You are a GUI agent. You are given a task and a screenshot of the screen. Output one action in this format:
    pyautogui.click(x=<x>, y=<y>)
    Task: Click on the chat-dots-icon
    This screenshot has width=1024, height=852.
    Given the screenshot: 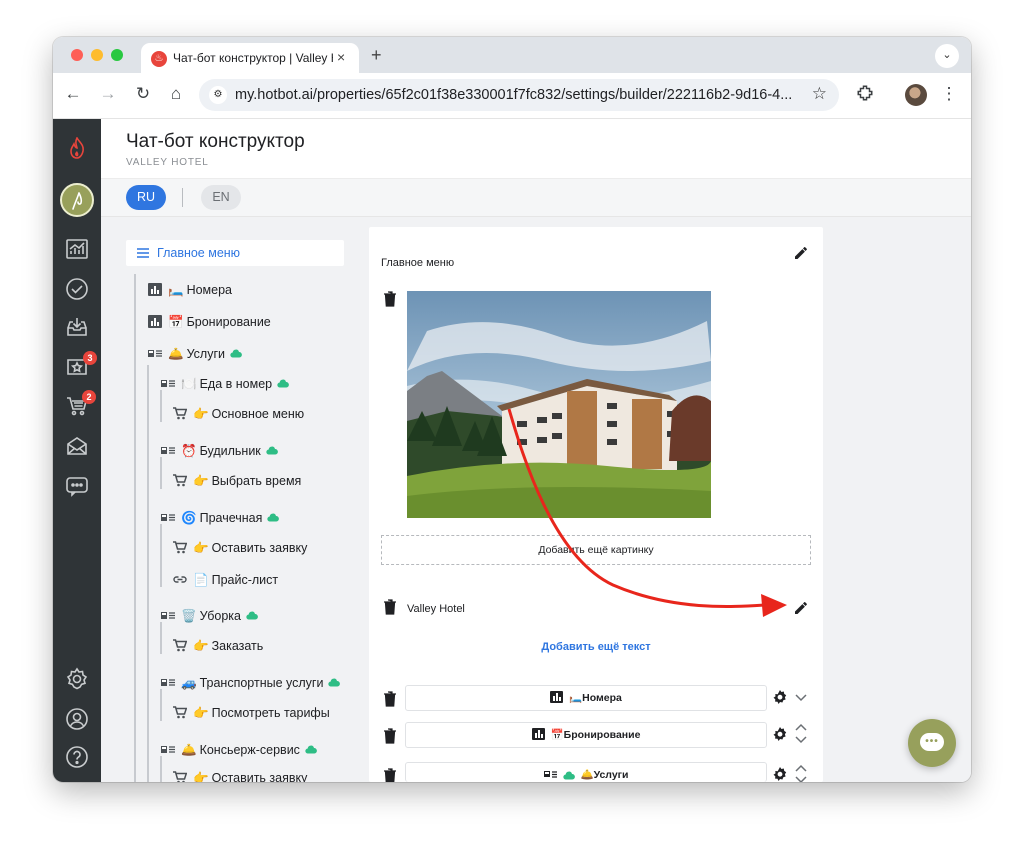 What is the action you would take?
    pyautogui.click(x=77, y=486)
    